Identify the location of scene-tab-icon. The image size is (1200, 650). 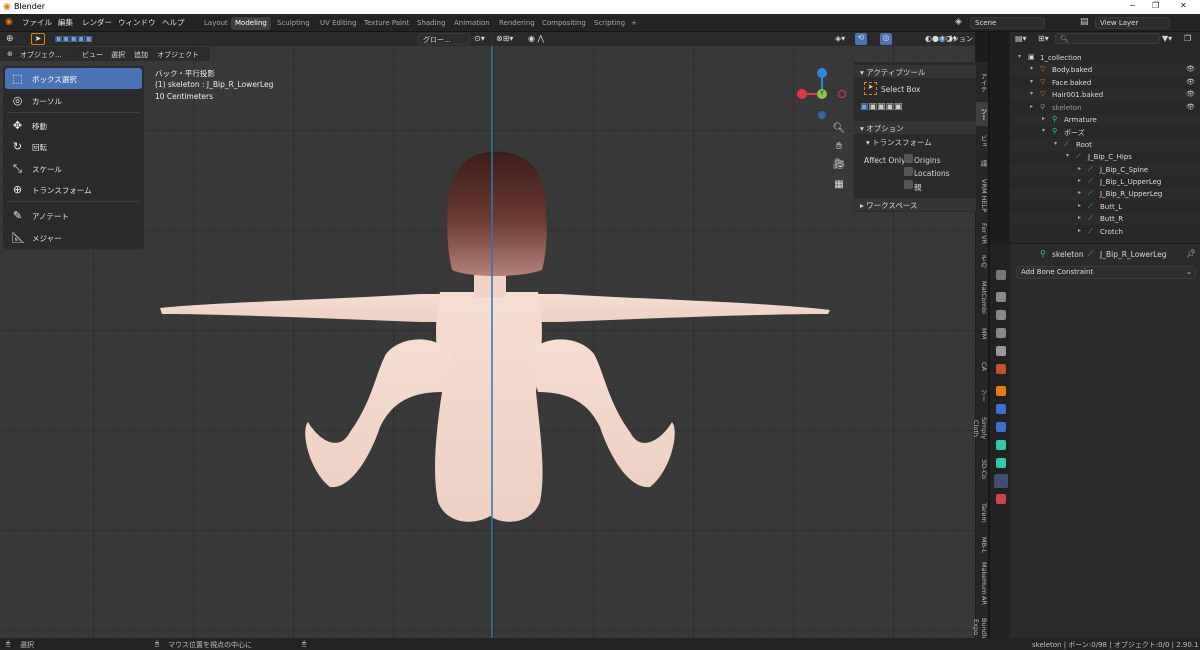
(1001, 351).